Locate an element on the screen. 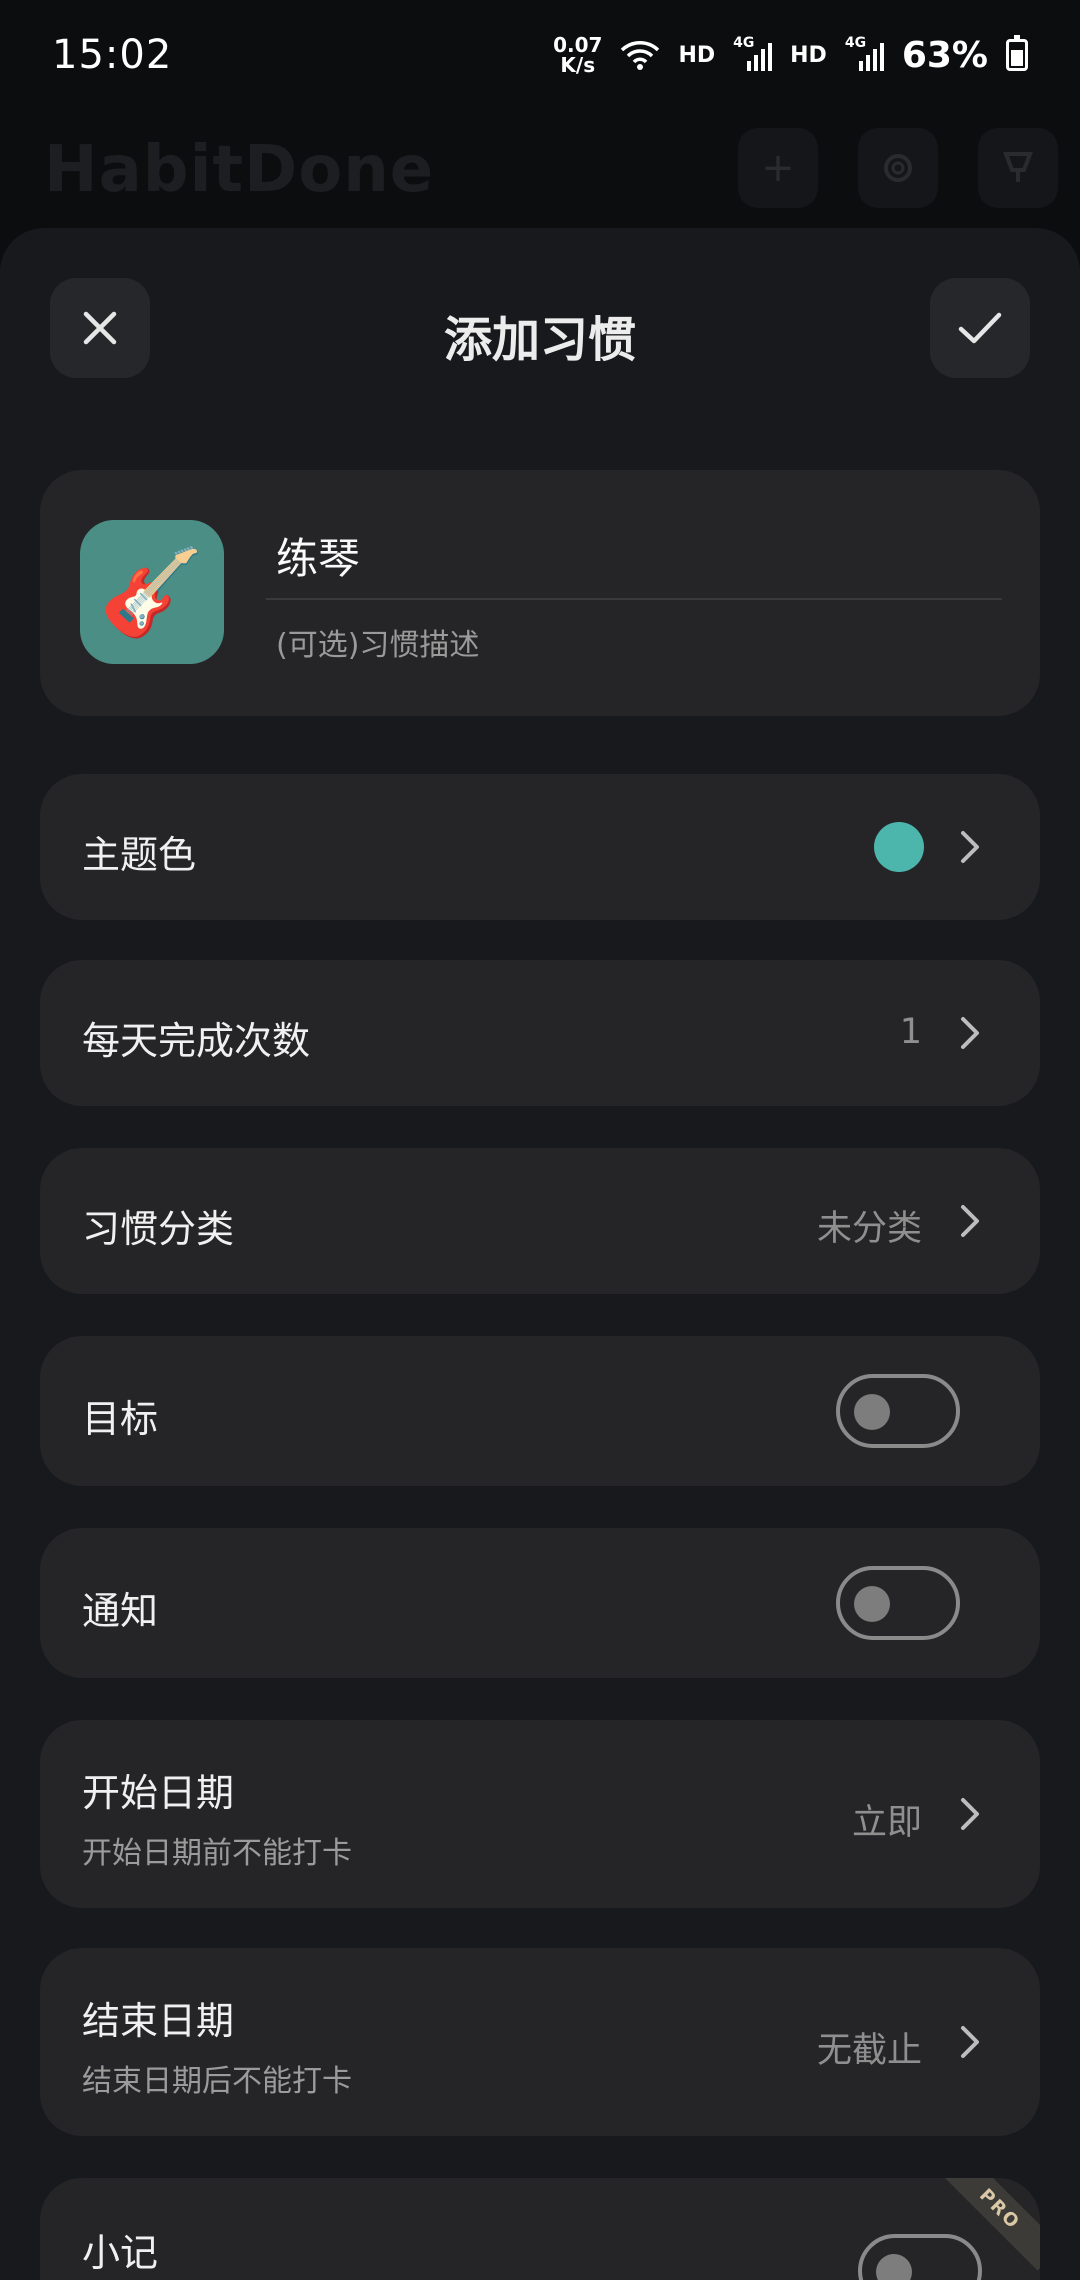  category-value: 未分类 is located at coordinates (869, 1229).